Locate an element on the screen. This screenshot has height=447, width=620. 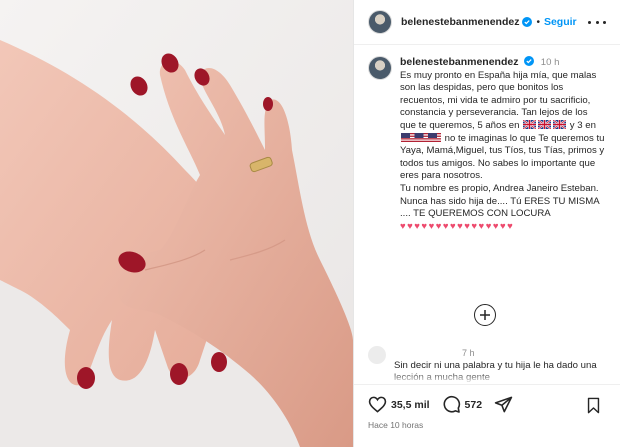
comment-button: 572 is located at coordinates (468, 404).